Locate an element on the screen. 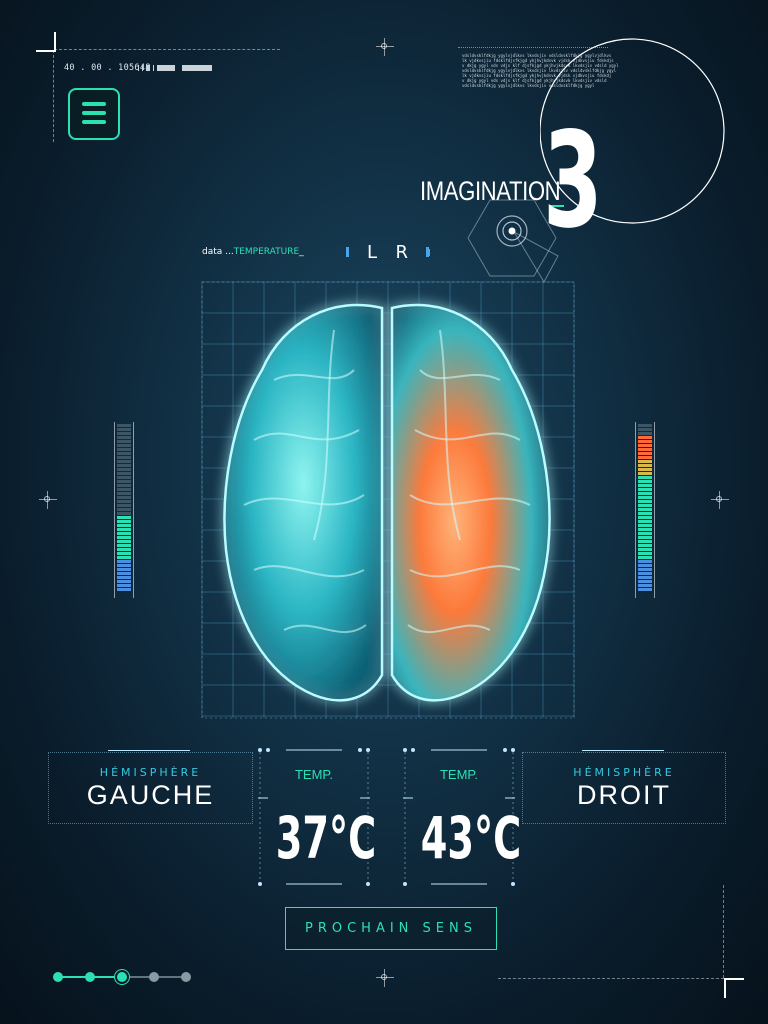 The height and width of the screenshot is (1024, 768). right-temp-label: TEMP. is located at coordinates (459, 774).